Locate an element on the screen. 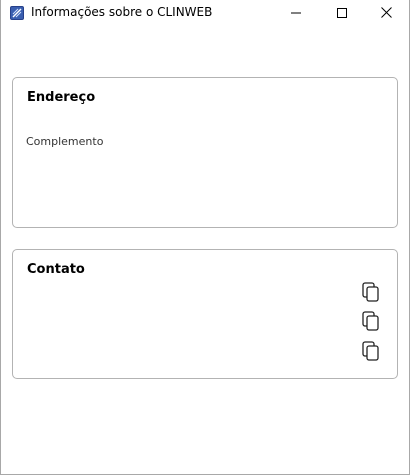 This screenshot has width=410, height=475. complement-label: Complemento is located at coordinates (65, 141).